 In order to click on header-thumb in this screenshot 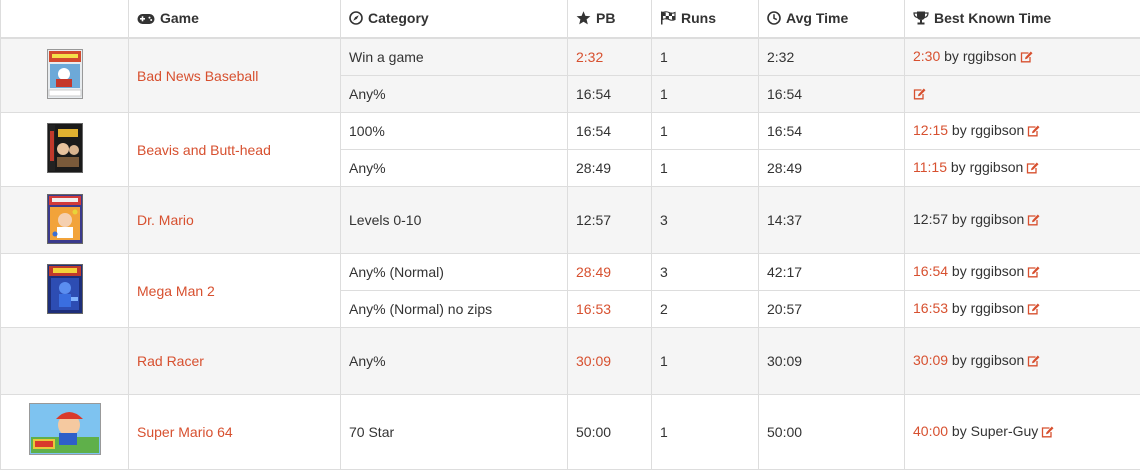, I will do `click(65, 19)`.